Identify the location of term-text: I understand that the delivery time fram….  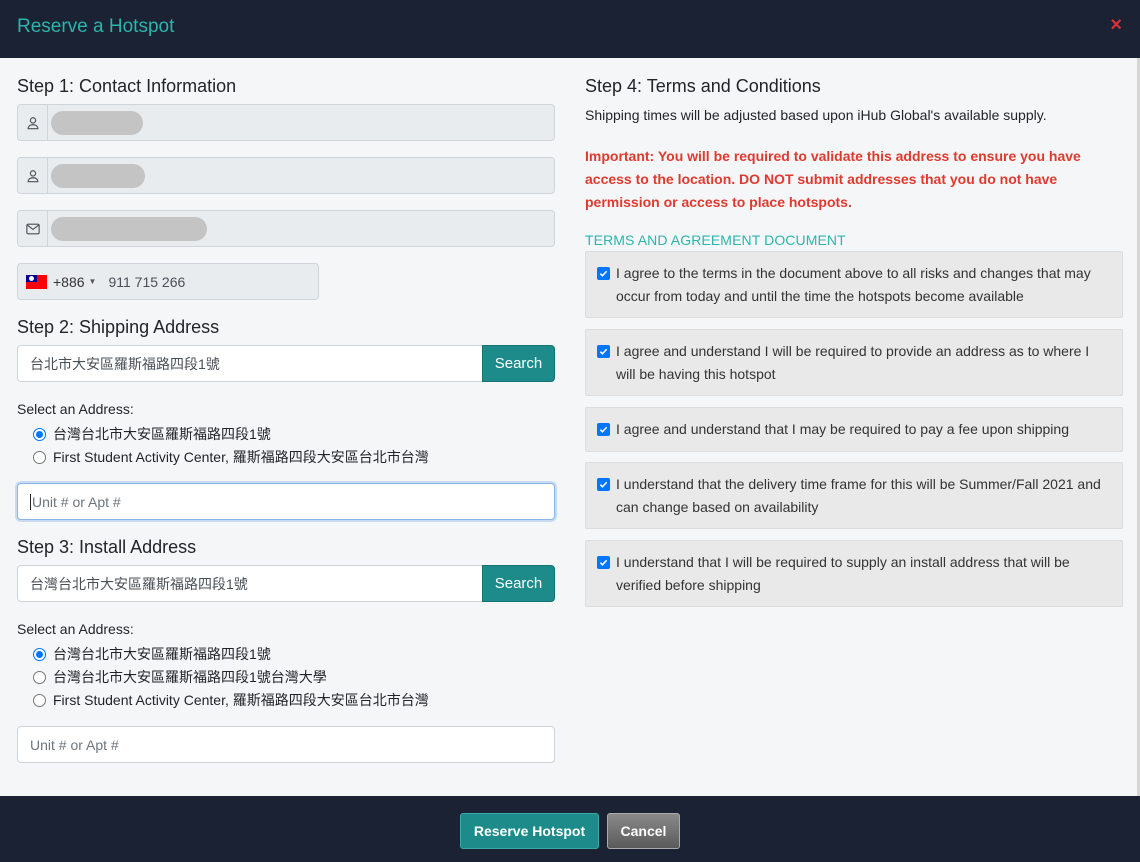
(858, 495).